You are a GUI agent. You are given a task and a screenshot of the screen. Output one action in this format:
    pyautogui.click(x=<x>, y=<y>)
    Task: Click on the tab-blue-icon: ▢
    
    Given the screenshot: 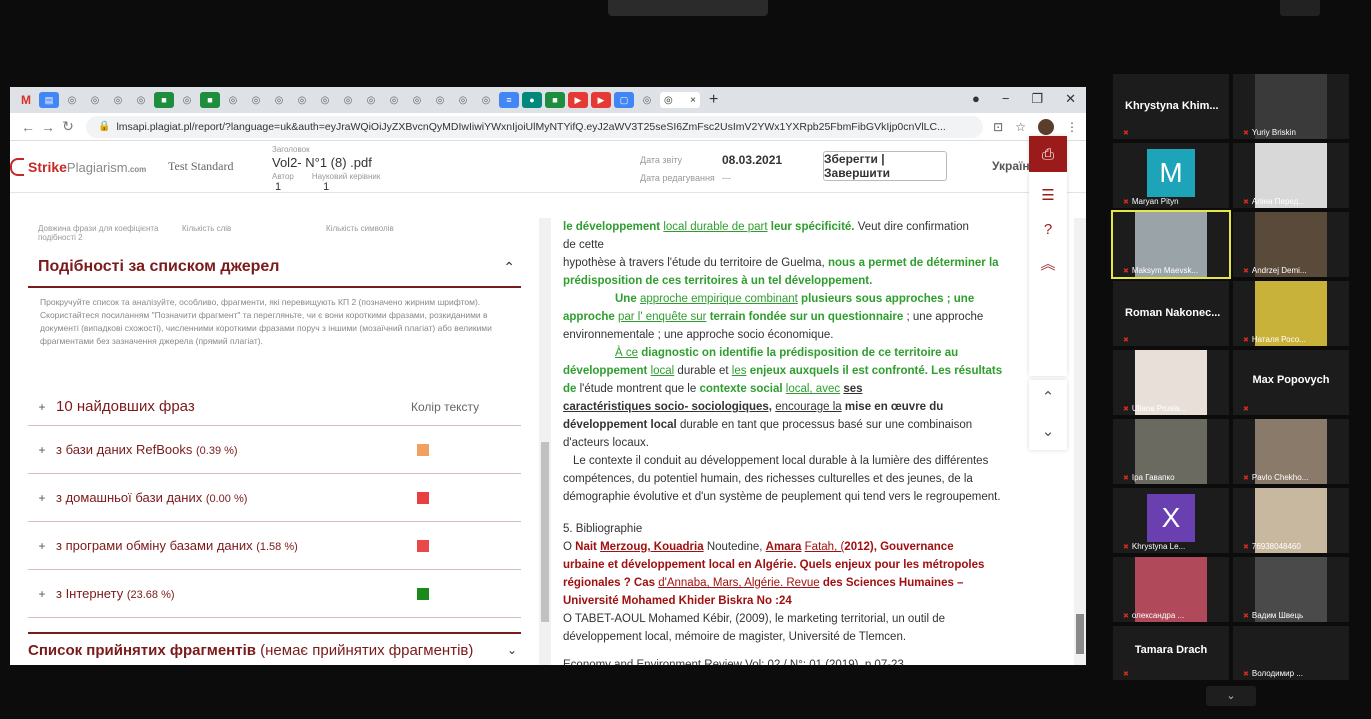 What is the action you would take?
    pyautogui.click(x=624, y=100)
    